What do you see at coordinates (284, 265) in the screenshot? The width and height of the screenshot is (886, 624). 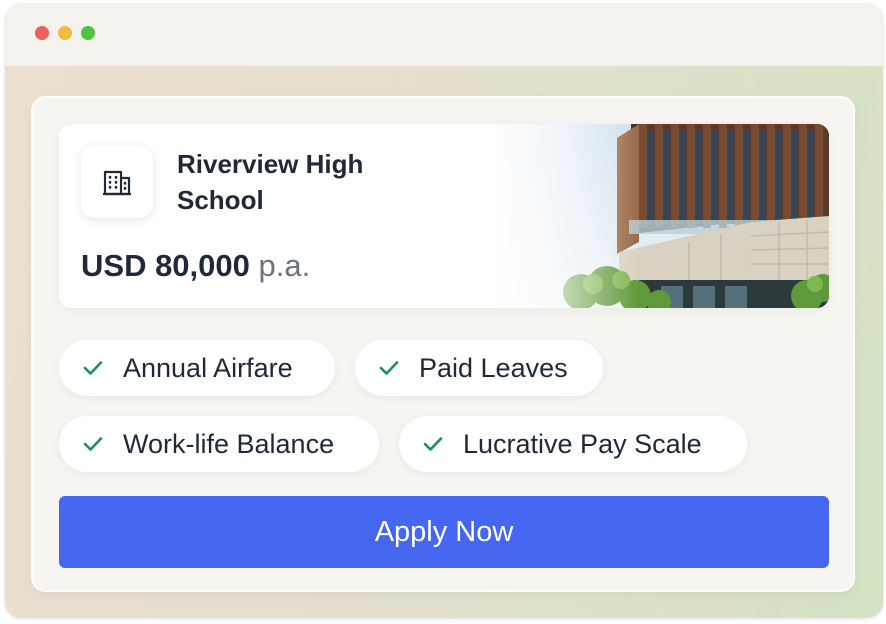 I see `salary-unit: p.a.` at bounding box center [284, 265].